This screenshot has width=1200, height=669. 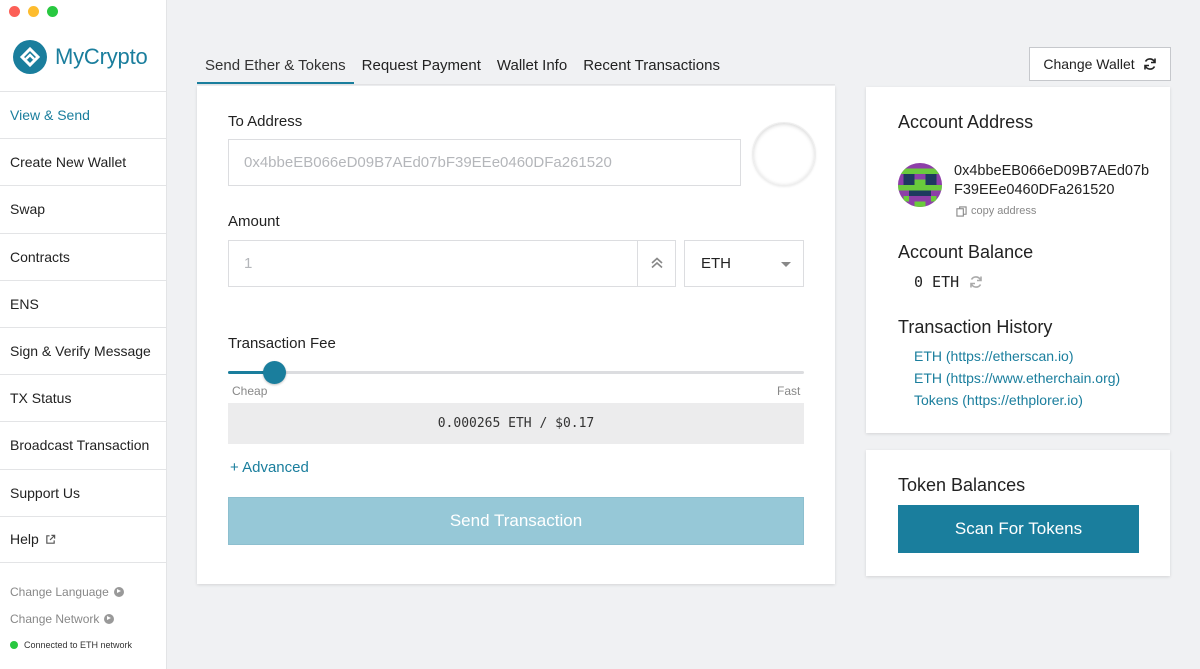 I want to click on change-language-label: Change Language, so click(x=59, y=591).